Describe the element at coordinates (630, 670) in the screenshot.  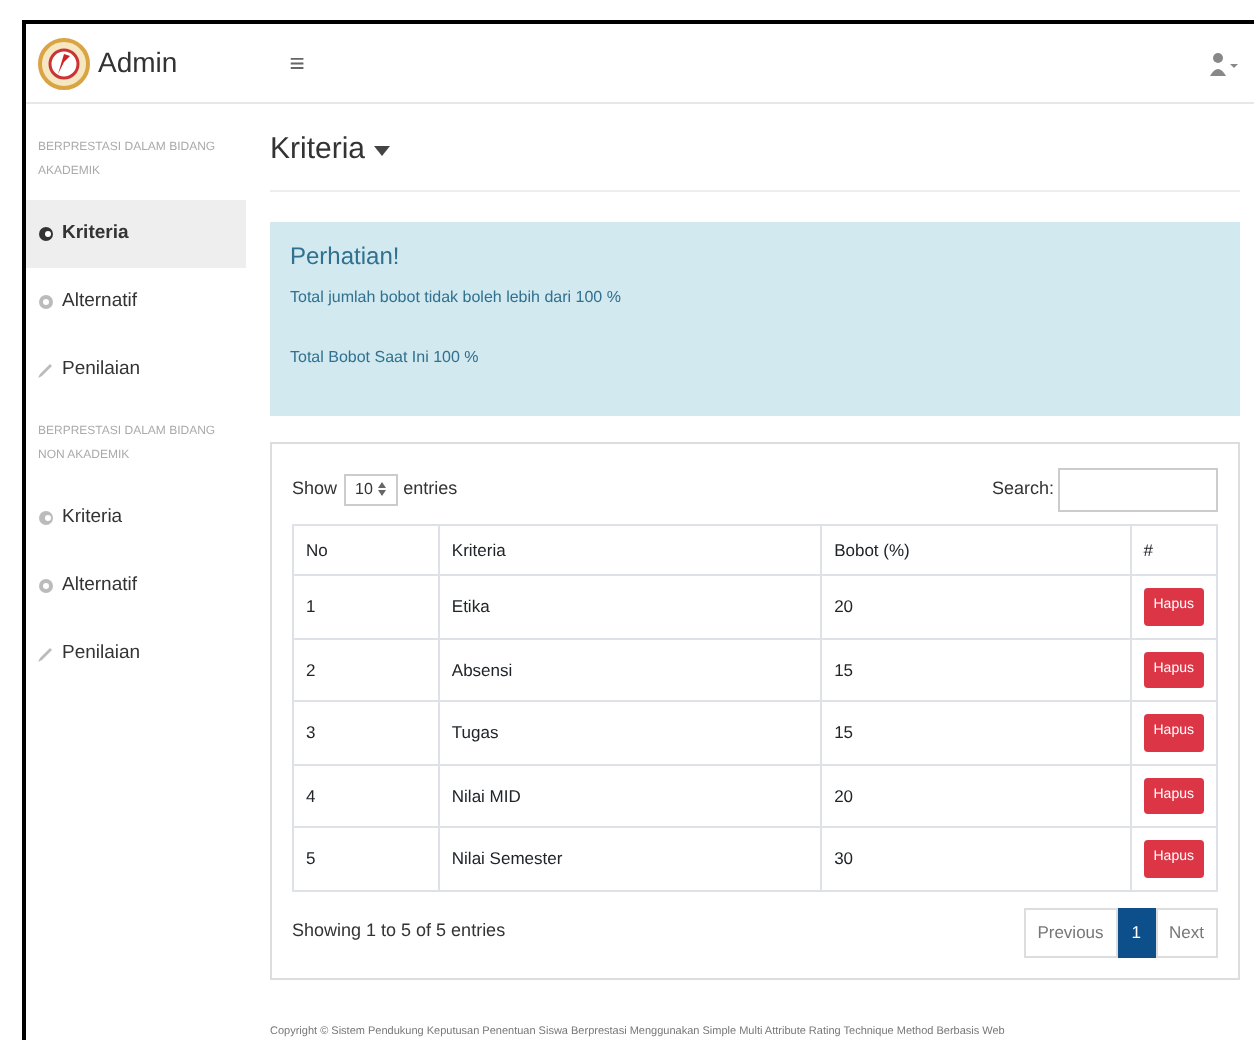
I see `table-cell: Absensi` at that location.